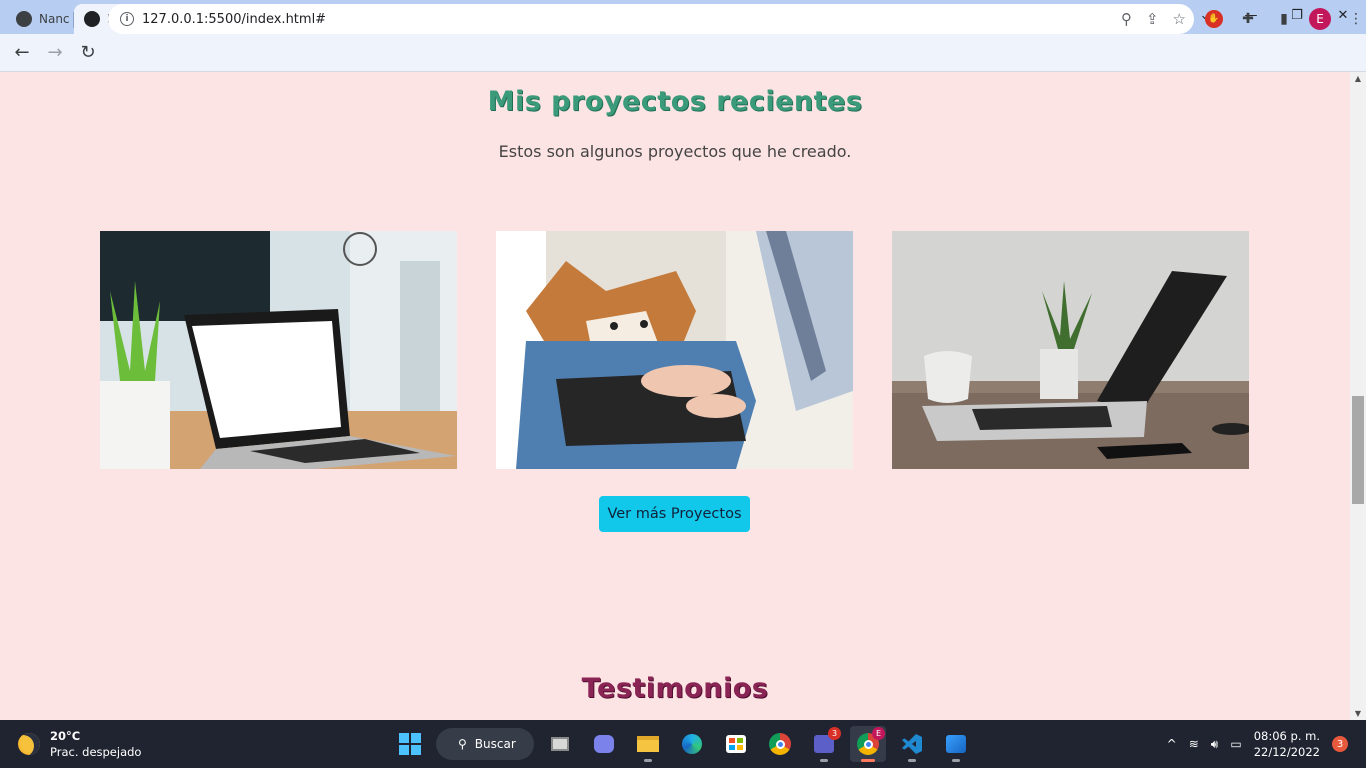 The image size is (1366, 768). Describe the element at coordinates (1214, 19) in the screenshot. I see `stop-extension-icon: ✋` at that location.